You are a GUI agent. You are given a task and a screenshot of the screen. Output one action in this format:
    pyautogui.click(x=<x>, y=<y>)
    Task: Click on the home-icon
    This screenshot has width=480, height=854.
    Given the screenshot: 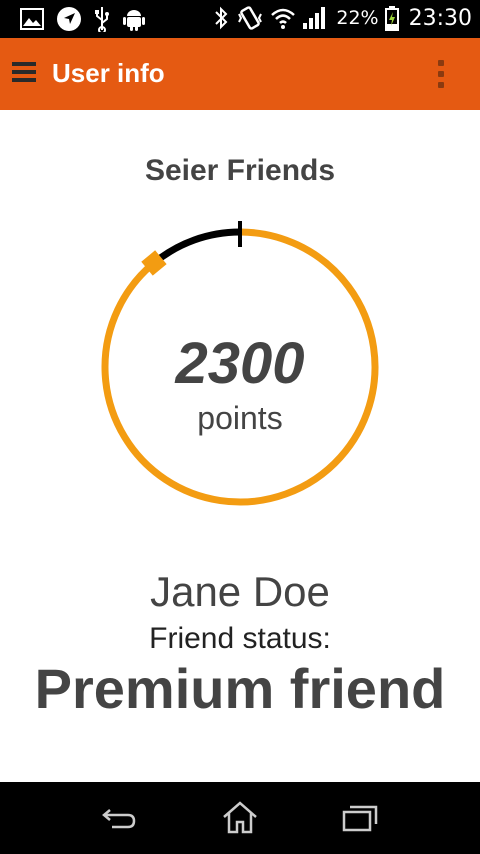 What is the action you would take?
    pyautogui.click(x=240, y=818)
    